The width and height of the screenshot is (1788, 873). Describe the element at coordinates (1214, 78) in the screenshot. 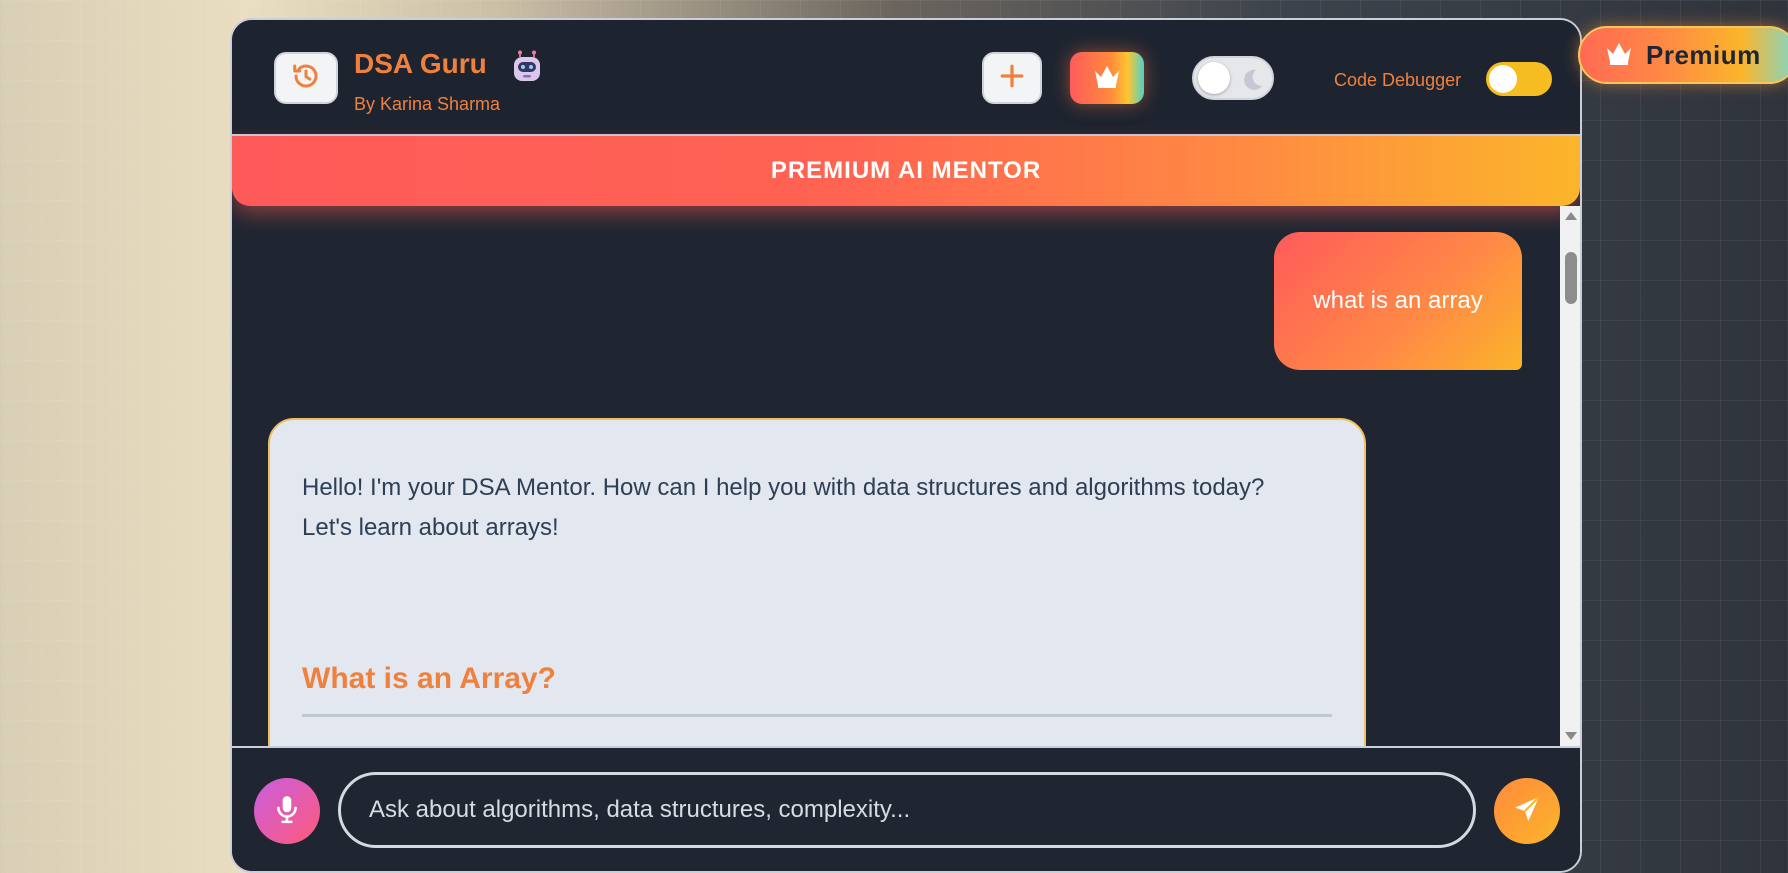

I see `theme-toggle-knob` at that location.